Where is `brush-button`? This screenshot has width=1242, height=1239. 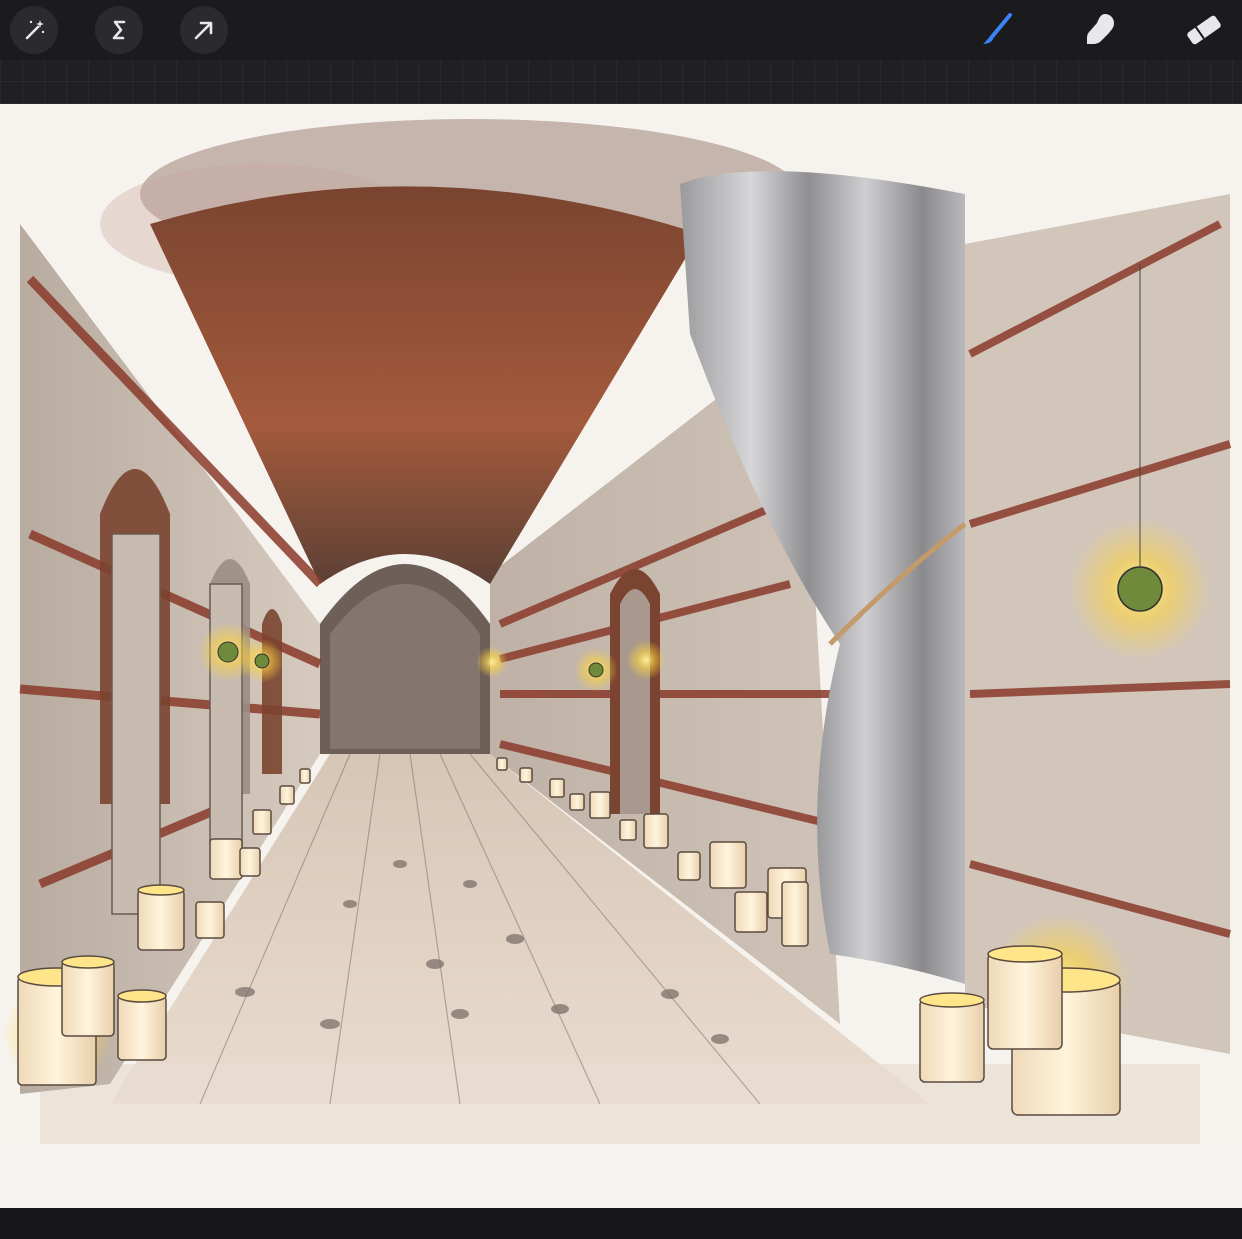 brush-button is located at coordinates (997, 30).